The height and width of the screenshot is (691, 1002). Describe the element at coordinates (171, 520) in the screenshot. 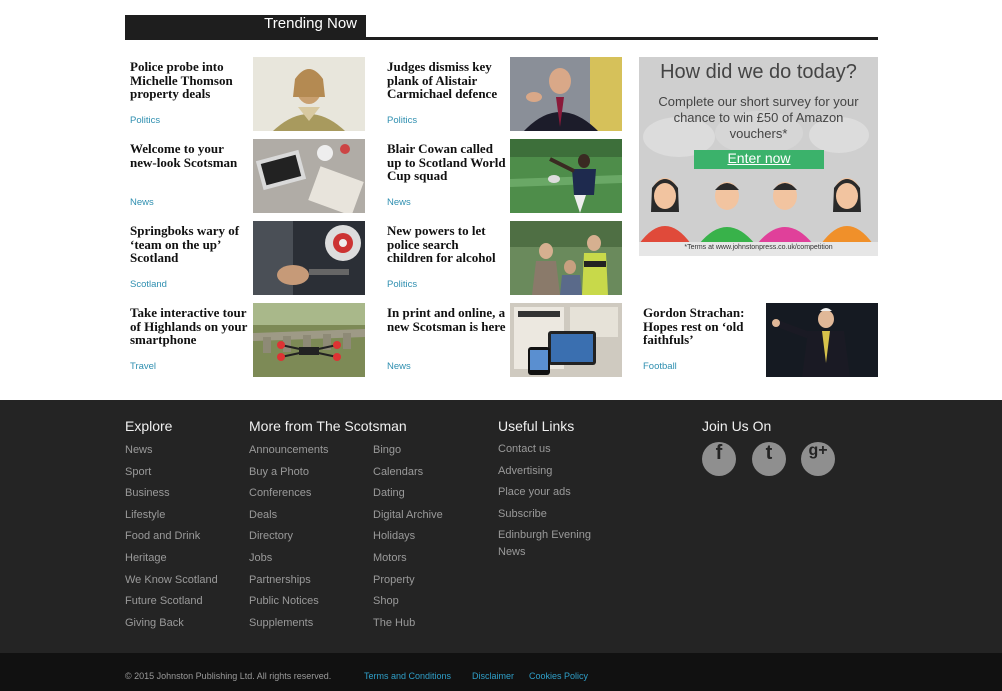

I see `footer-link: Lifestyle` at that location.